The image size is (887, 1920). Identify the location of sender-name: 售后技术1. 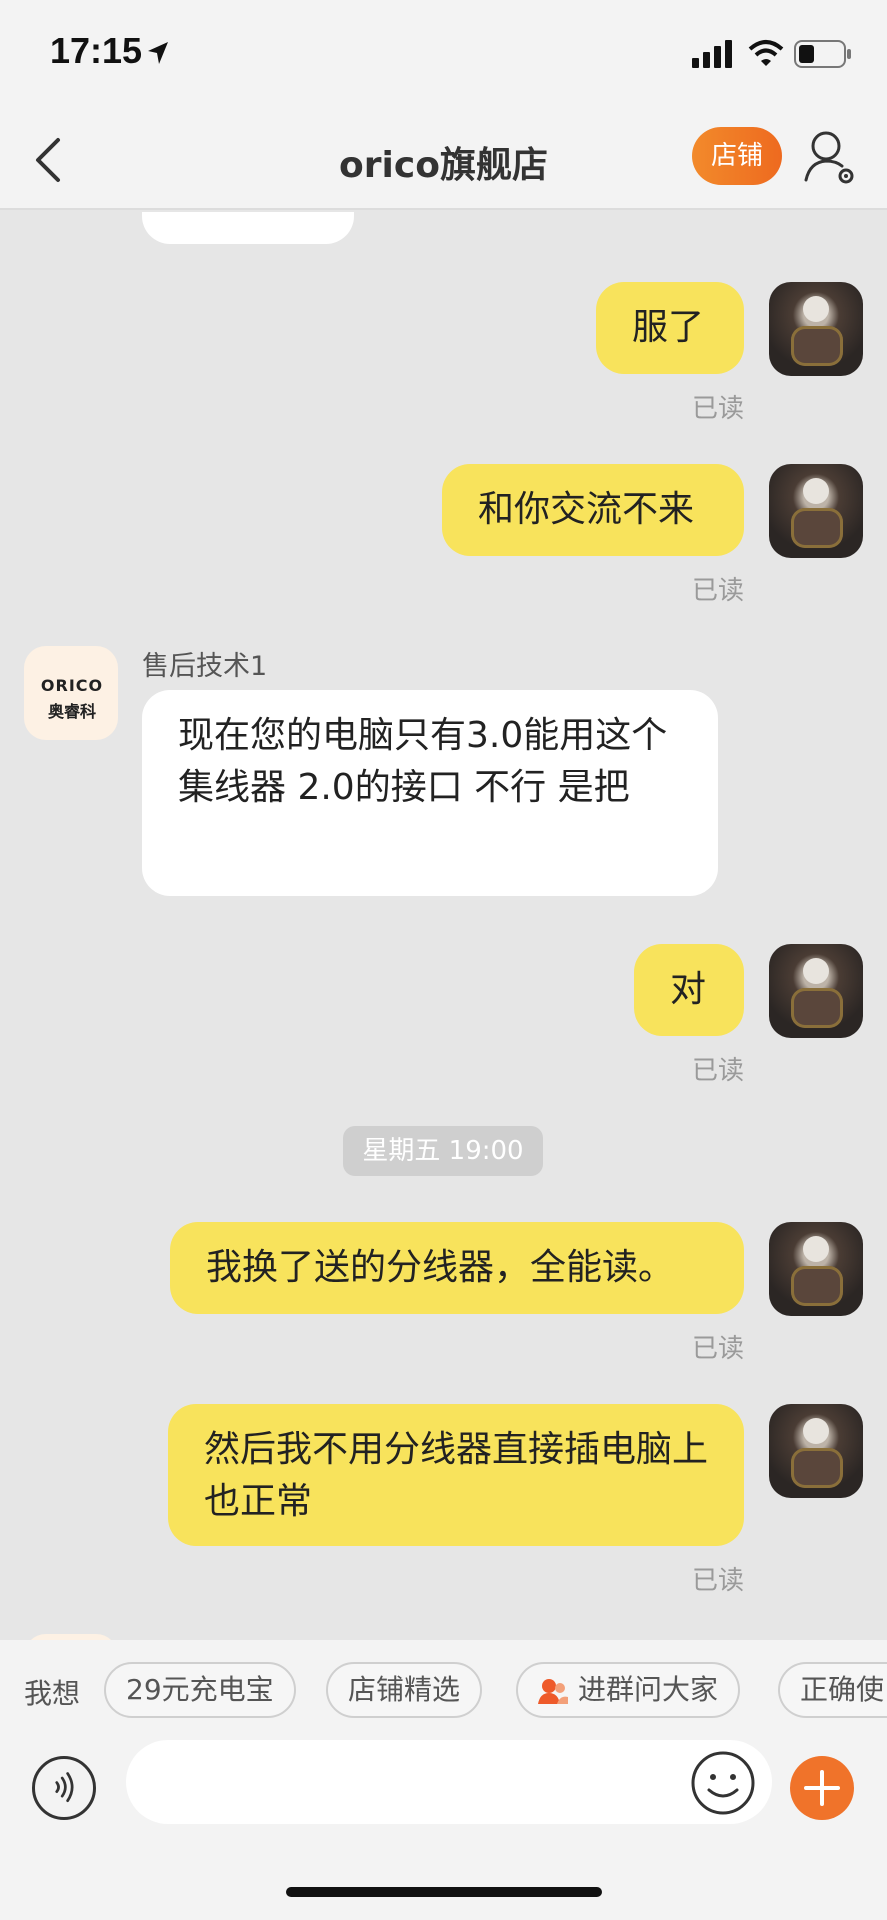
(205, 666).